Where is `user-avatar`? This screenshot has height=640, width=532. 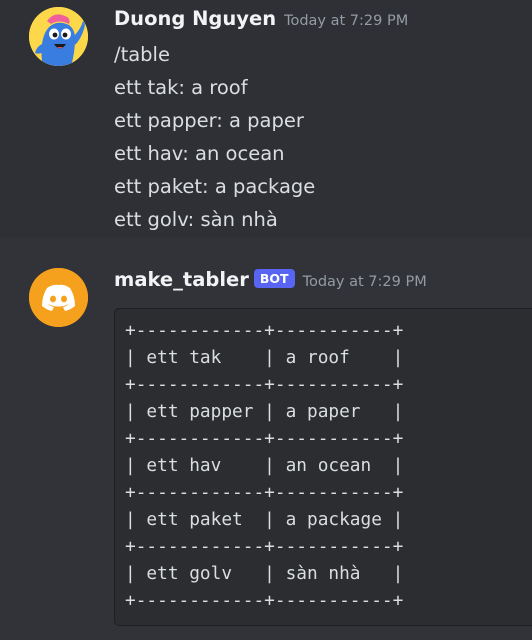
user-avatar is located at coordinates (58, 36).